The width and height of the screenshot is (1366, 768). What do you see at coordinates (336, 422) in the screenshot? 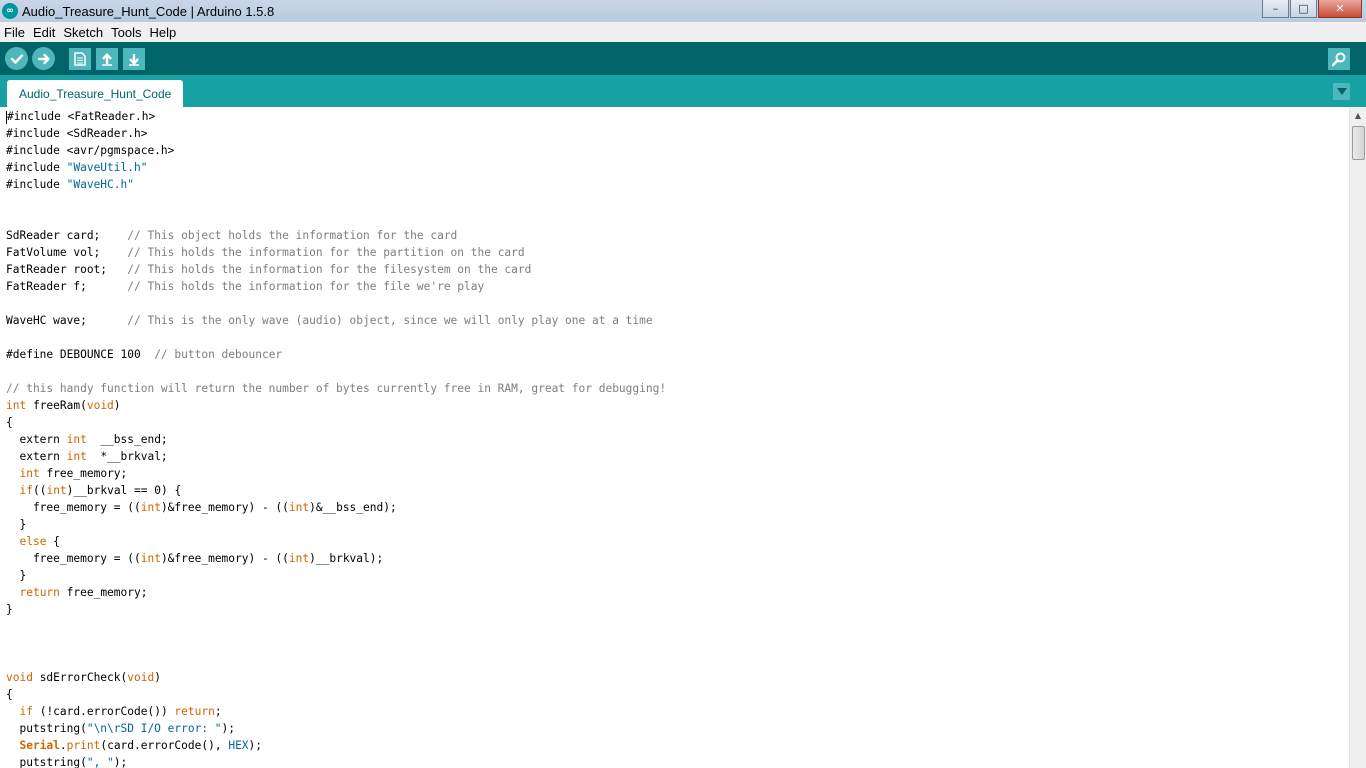
I see `code-line: {` at bounding box center [336, 422].